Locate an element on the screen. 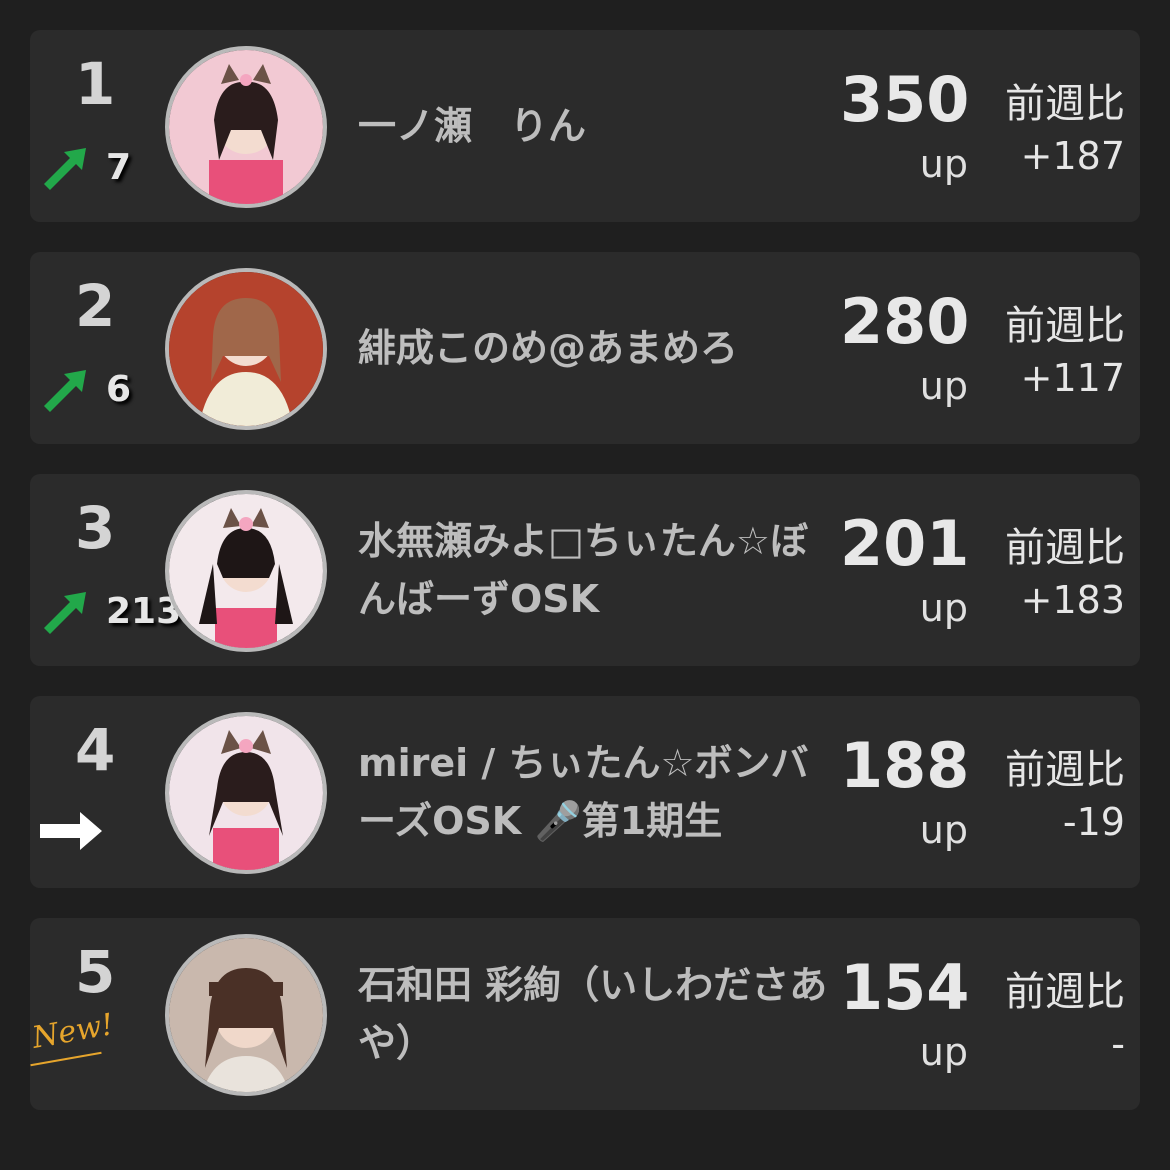 This screenshot has width=1170, height=1170. score-value: 201 is located at coordinates (905, 543).